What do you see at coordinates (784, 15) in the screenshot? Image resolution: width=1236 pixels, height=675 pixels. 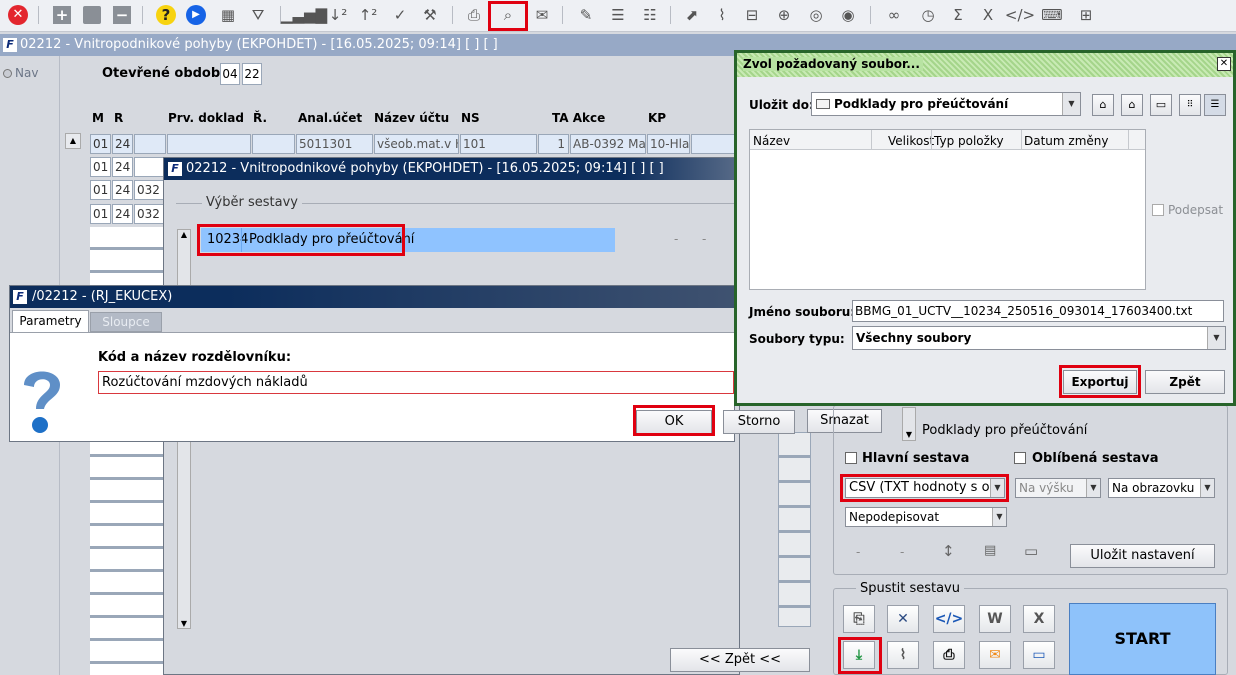 I see `globe-icon: ⊕` at bounding box center [784, 15].